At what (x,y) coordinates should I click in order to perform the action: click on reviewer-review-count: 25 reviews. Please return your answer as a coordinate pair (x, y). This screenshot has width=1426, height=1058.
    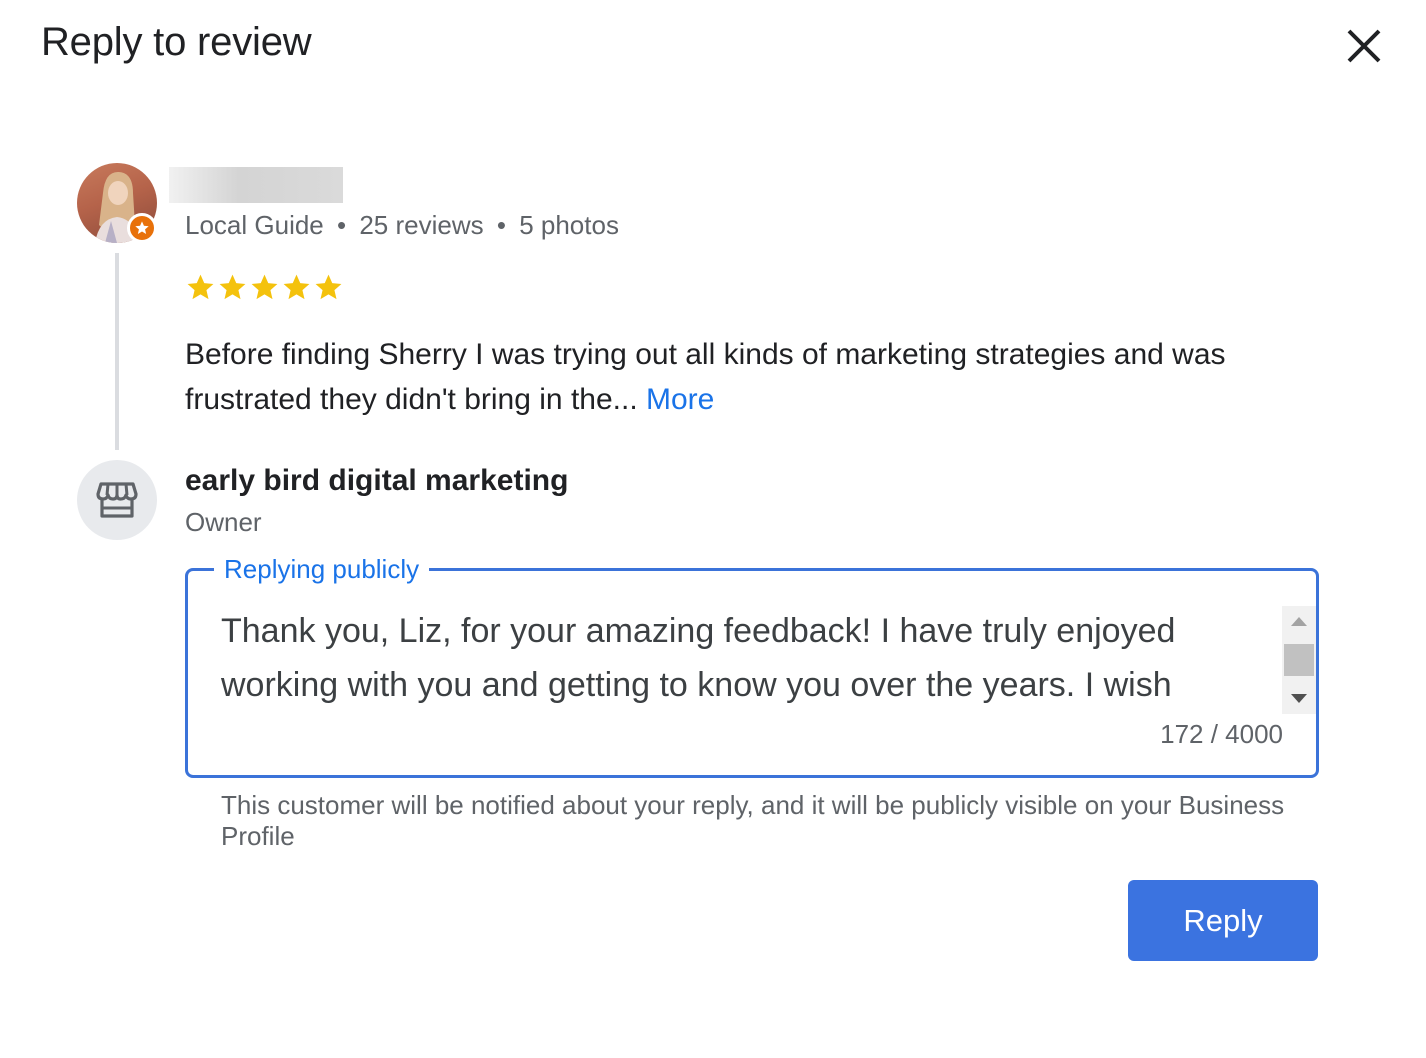
    Looking at the image, I should click on (421, 225).